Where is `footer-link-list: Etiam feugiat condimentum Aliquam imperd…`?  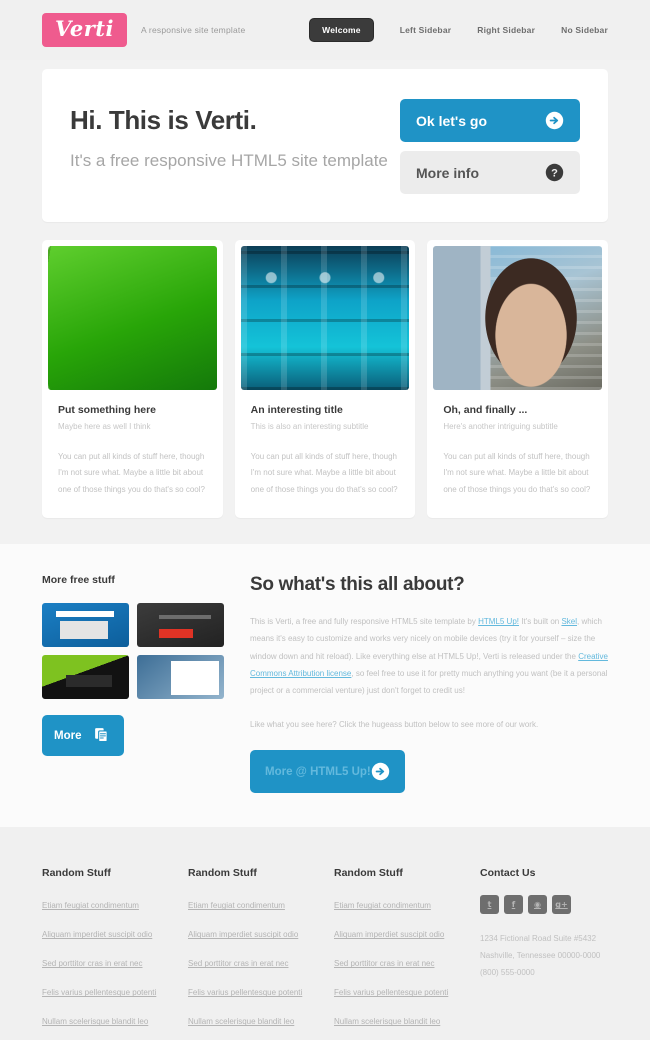
footer-link-list: Etiam feugiat condimentum Aliquam imperd… is located at coordinates (106, 962).